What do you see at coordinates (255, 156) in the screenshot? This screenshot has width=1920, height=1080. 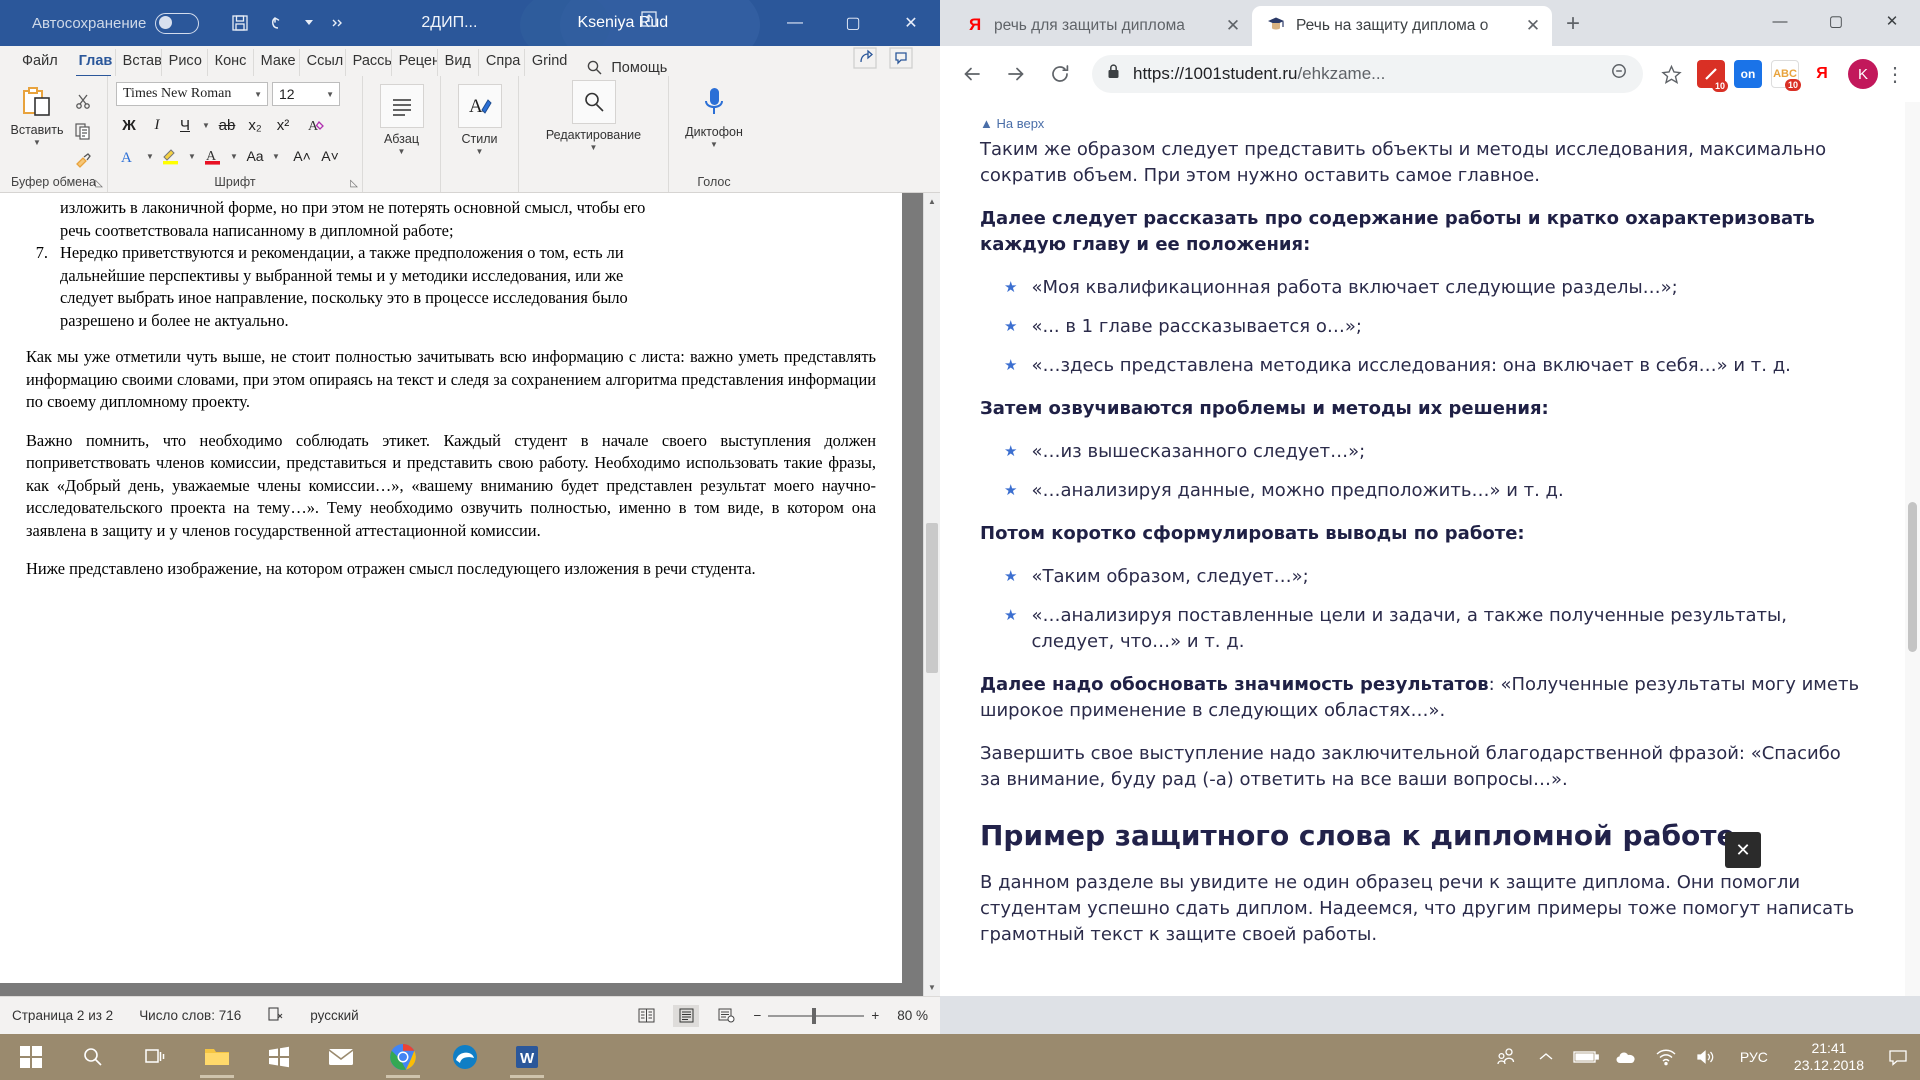 I see `change-case-button: Aa` at bounding box center [255, 156].